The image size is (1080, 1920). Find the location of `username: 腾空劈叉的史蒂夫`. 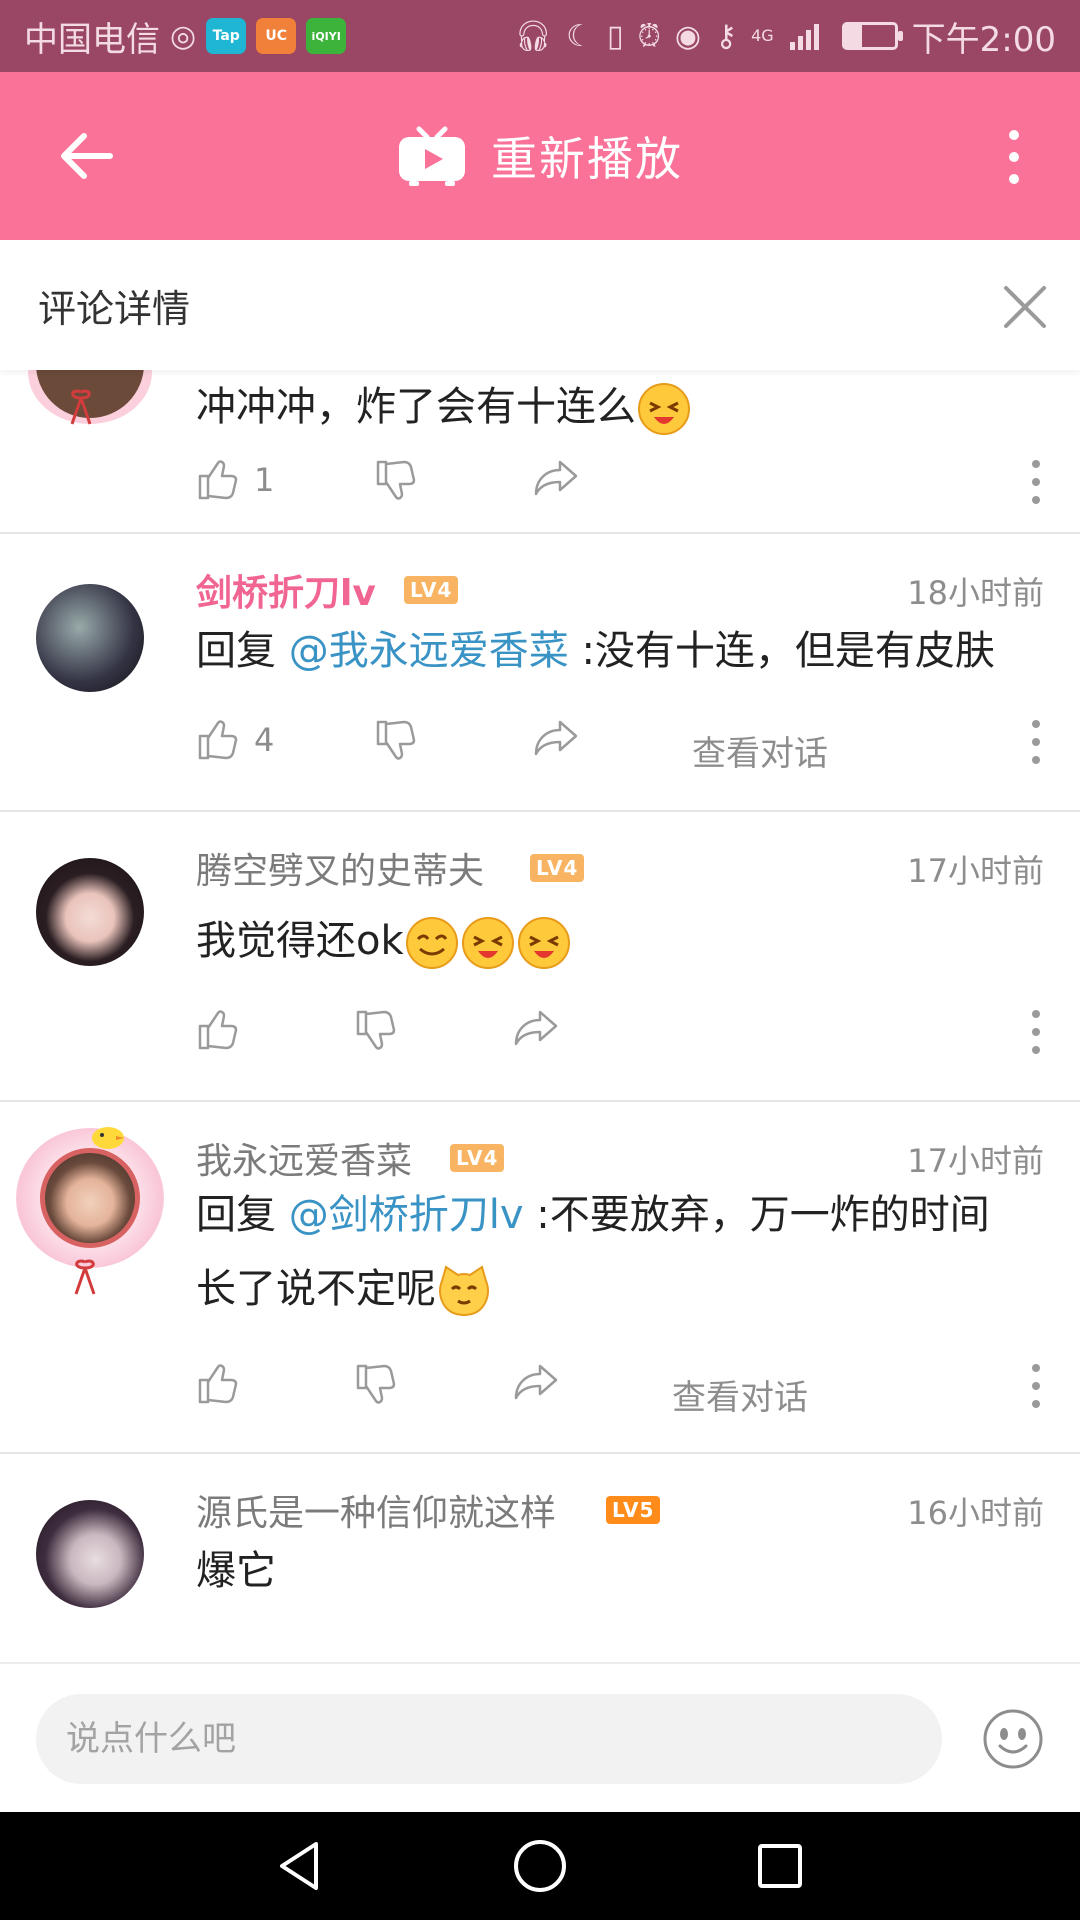

username: 腾空劈叉的史蒂夫 is located at coordinates (340, 868).